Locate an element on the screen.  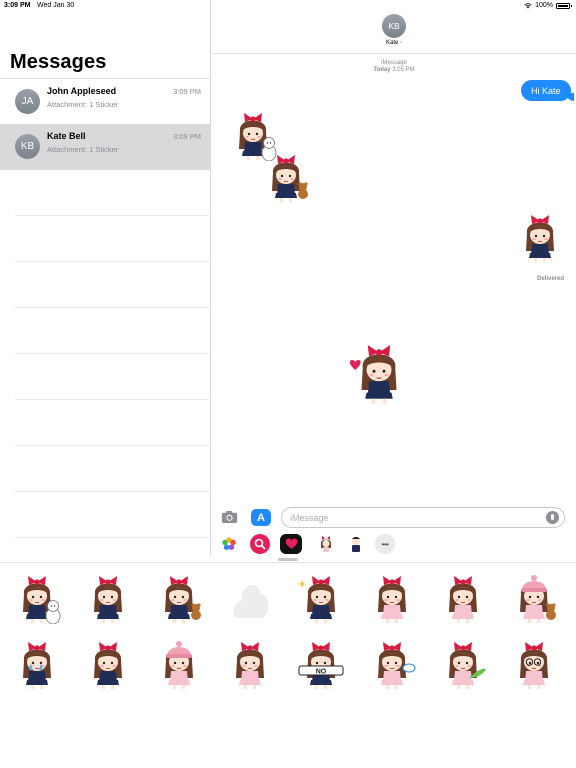
heart-icon is located at coordinates (291, 543).